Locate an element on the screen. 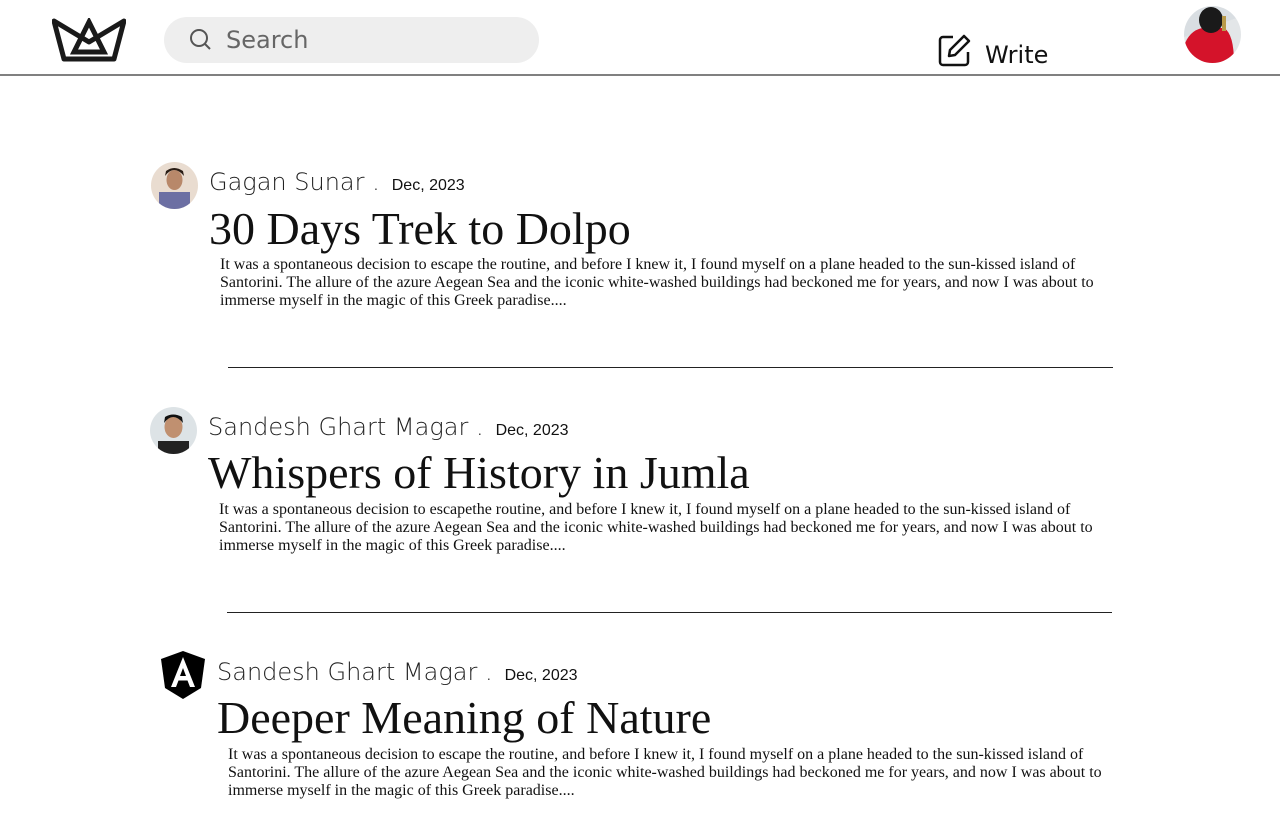 The width and height of the screenshot is (1280, 832). post-title: 30 Days Trek to Dolpo is located at coordinates (420, 228).